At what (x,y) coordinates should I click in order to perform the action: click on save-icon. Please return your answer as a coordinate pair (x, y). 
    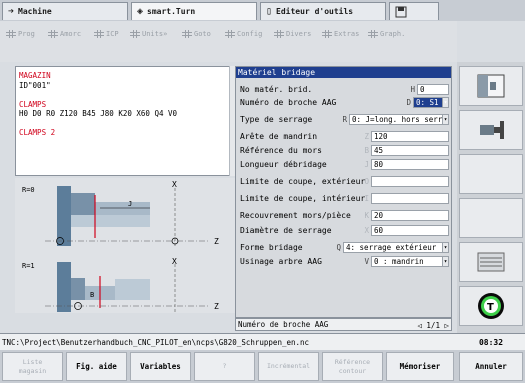
    Looking at the image, I should click on (401, 11).